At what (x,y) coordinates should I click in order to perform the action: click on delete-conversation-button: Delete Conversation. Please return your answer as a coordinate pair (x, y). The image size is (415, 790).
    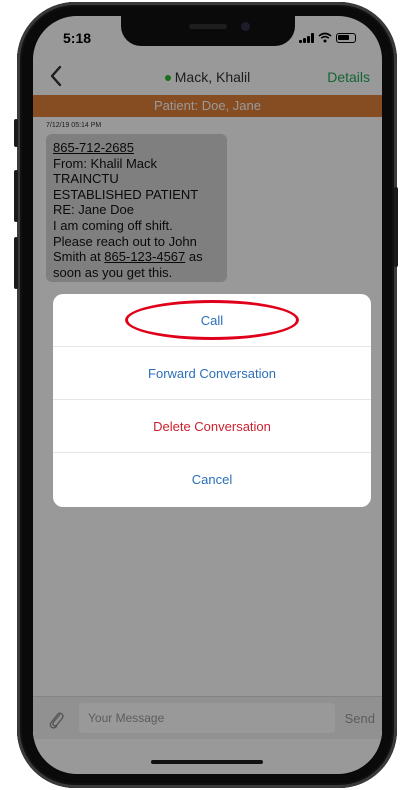
    Looking at the image, I should click on (212, 426).